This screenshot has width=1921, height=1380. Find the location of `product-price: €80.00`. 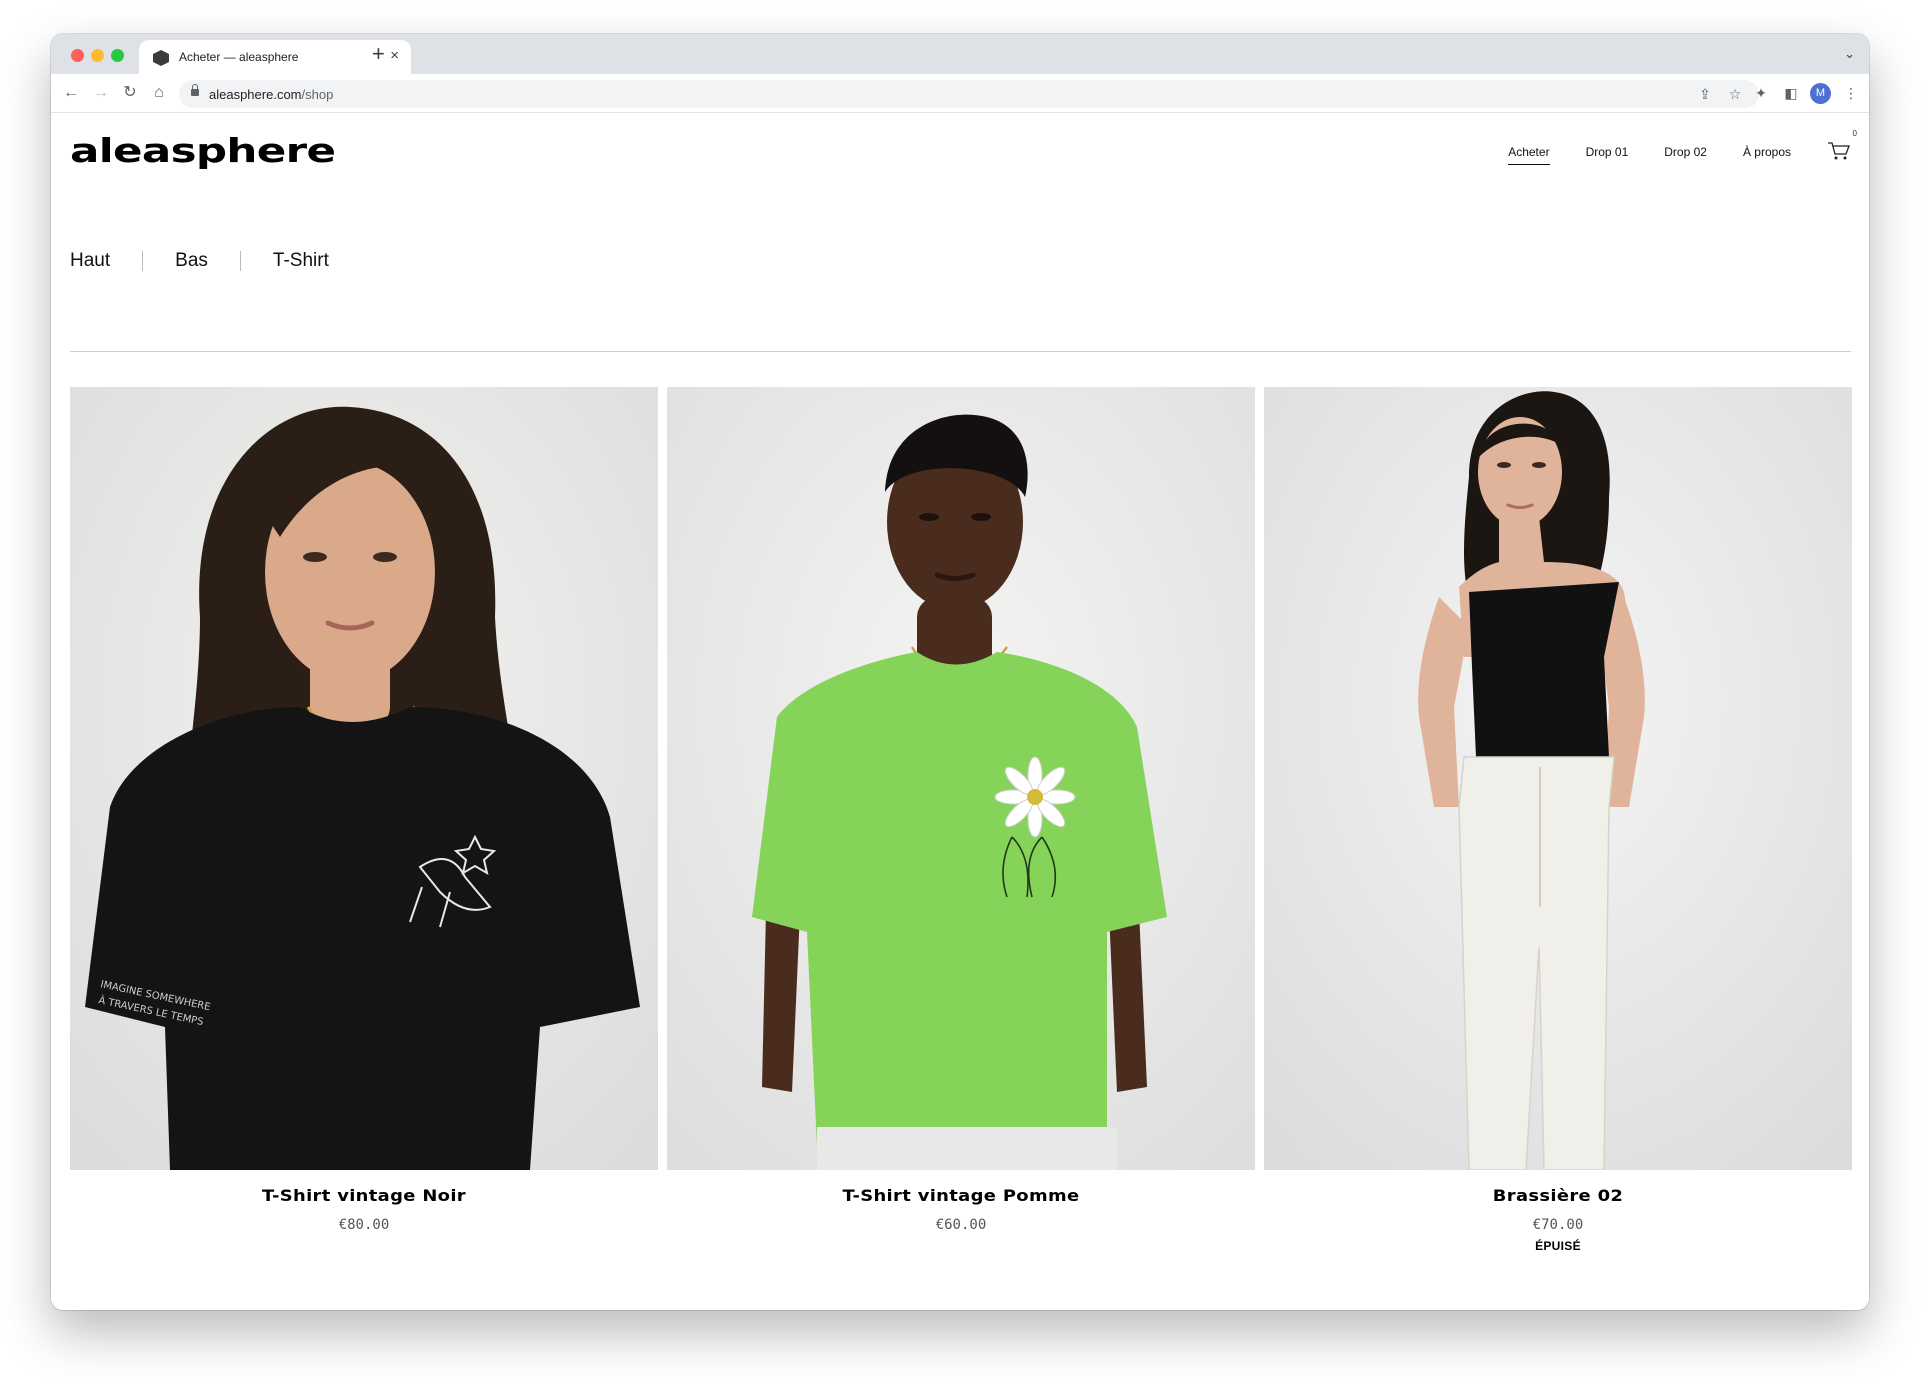

product-price: €80.00 is located at coordinates (364, 1225).